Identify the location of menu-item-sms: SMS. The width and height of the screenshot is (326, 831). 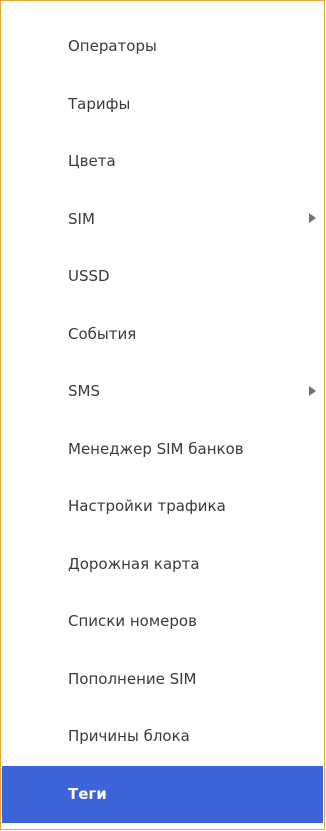
(162, 392).